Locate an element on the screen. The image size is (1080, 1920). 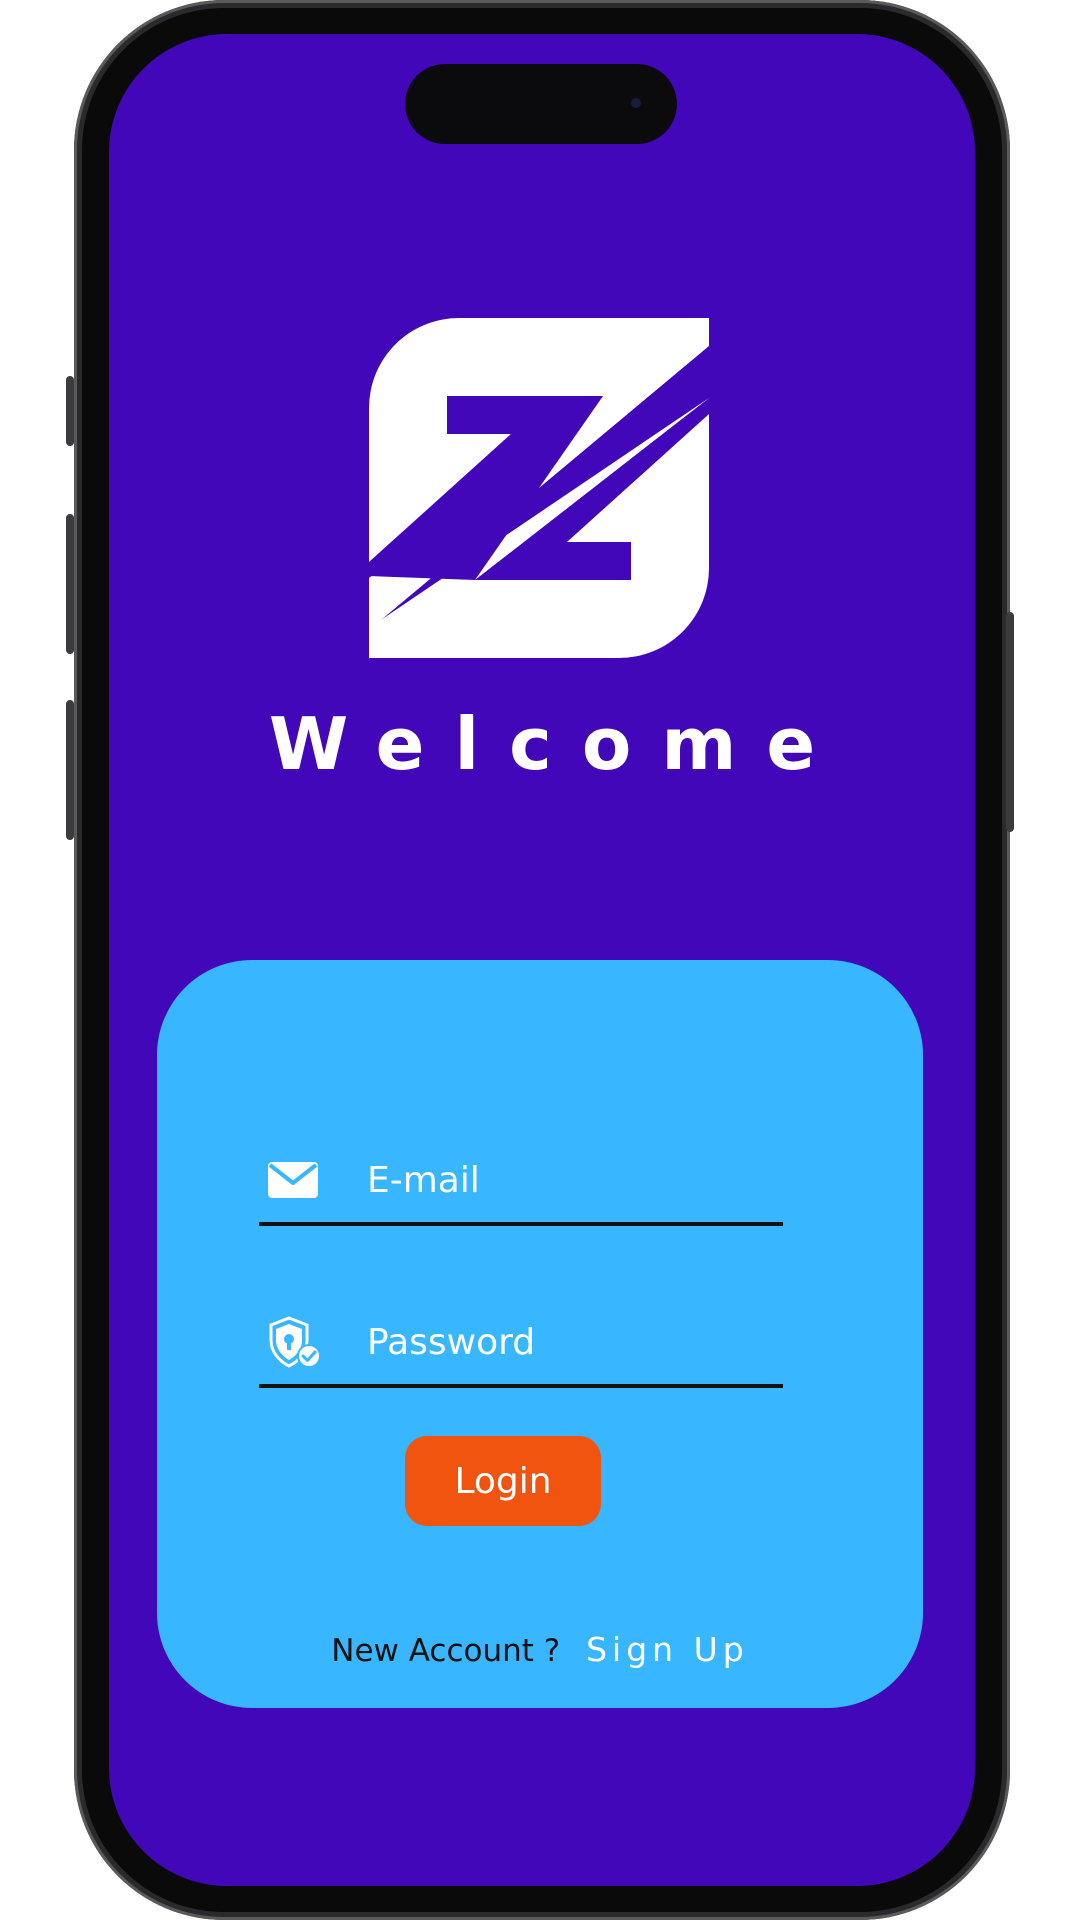
z-logo-icon is located at coordinates (539, 488).